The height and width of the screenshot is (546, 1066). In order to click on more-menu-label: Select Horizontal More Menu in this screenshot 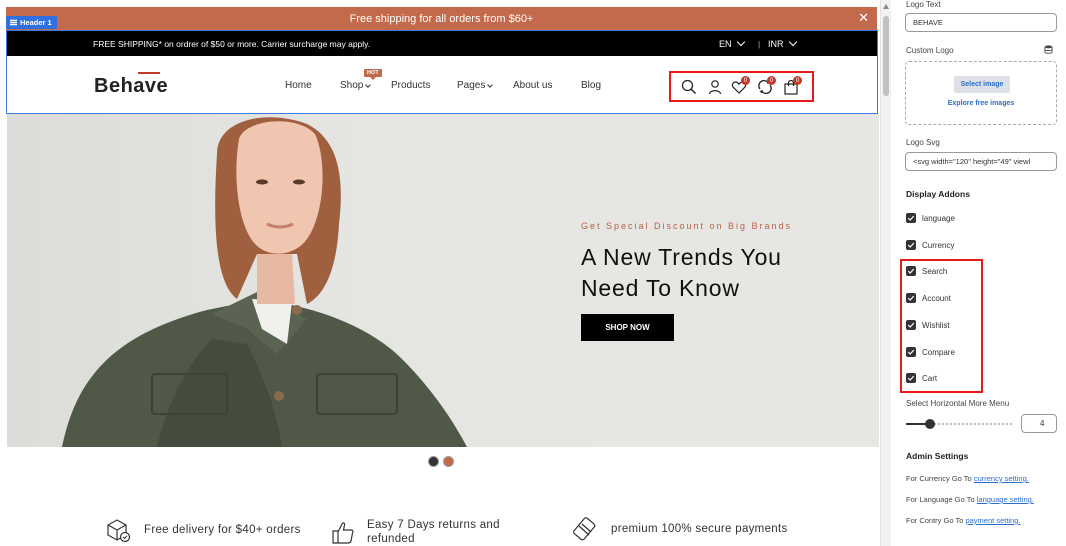, I will do `click(958, 403)`.